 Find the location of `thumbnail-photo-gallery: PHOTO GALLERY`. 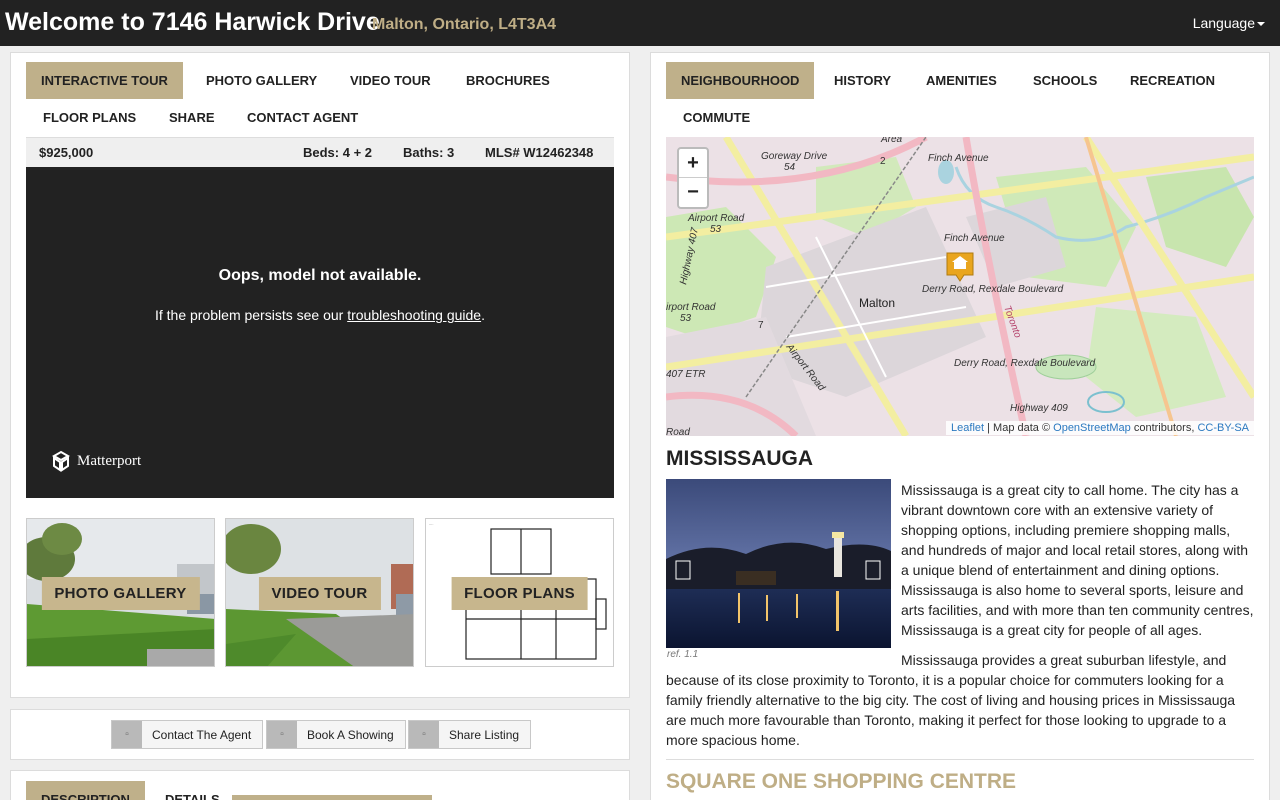

thumbnail-photo-gallery: PHOTO GALLERY is located at coordinates (120, 592).